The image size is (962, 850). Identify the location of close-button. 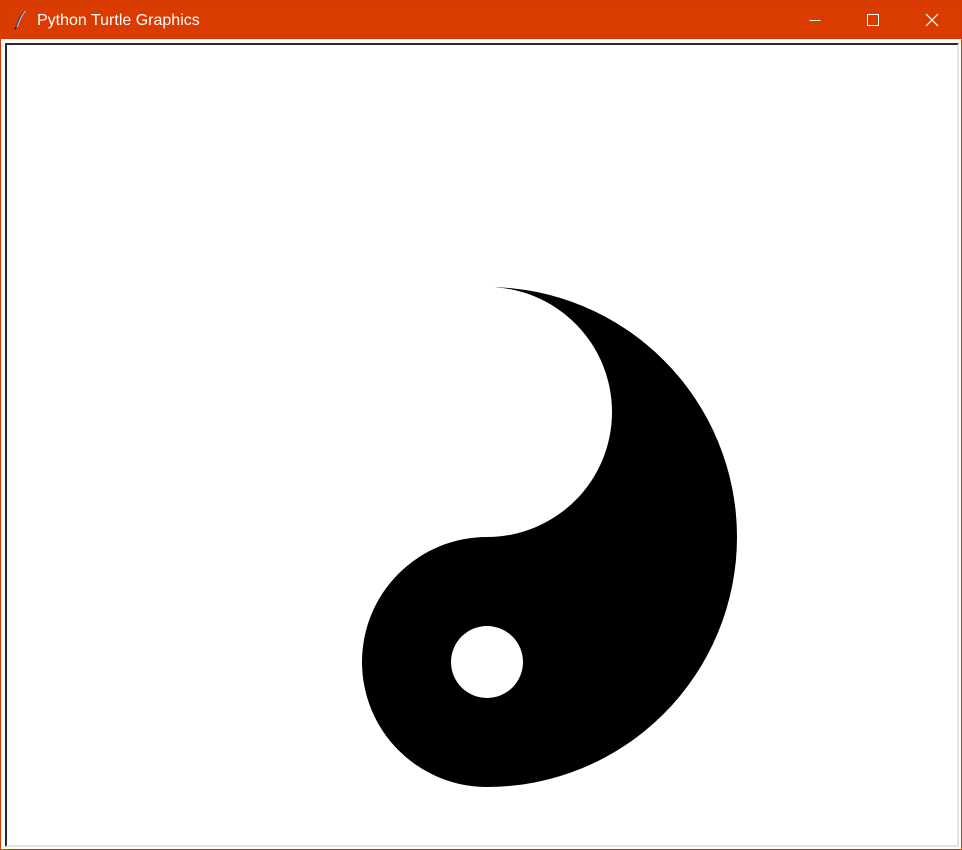
(932, 20).